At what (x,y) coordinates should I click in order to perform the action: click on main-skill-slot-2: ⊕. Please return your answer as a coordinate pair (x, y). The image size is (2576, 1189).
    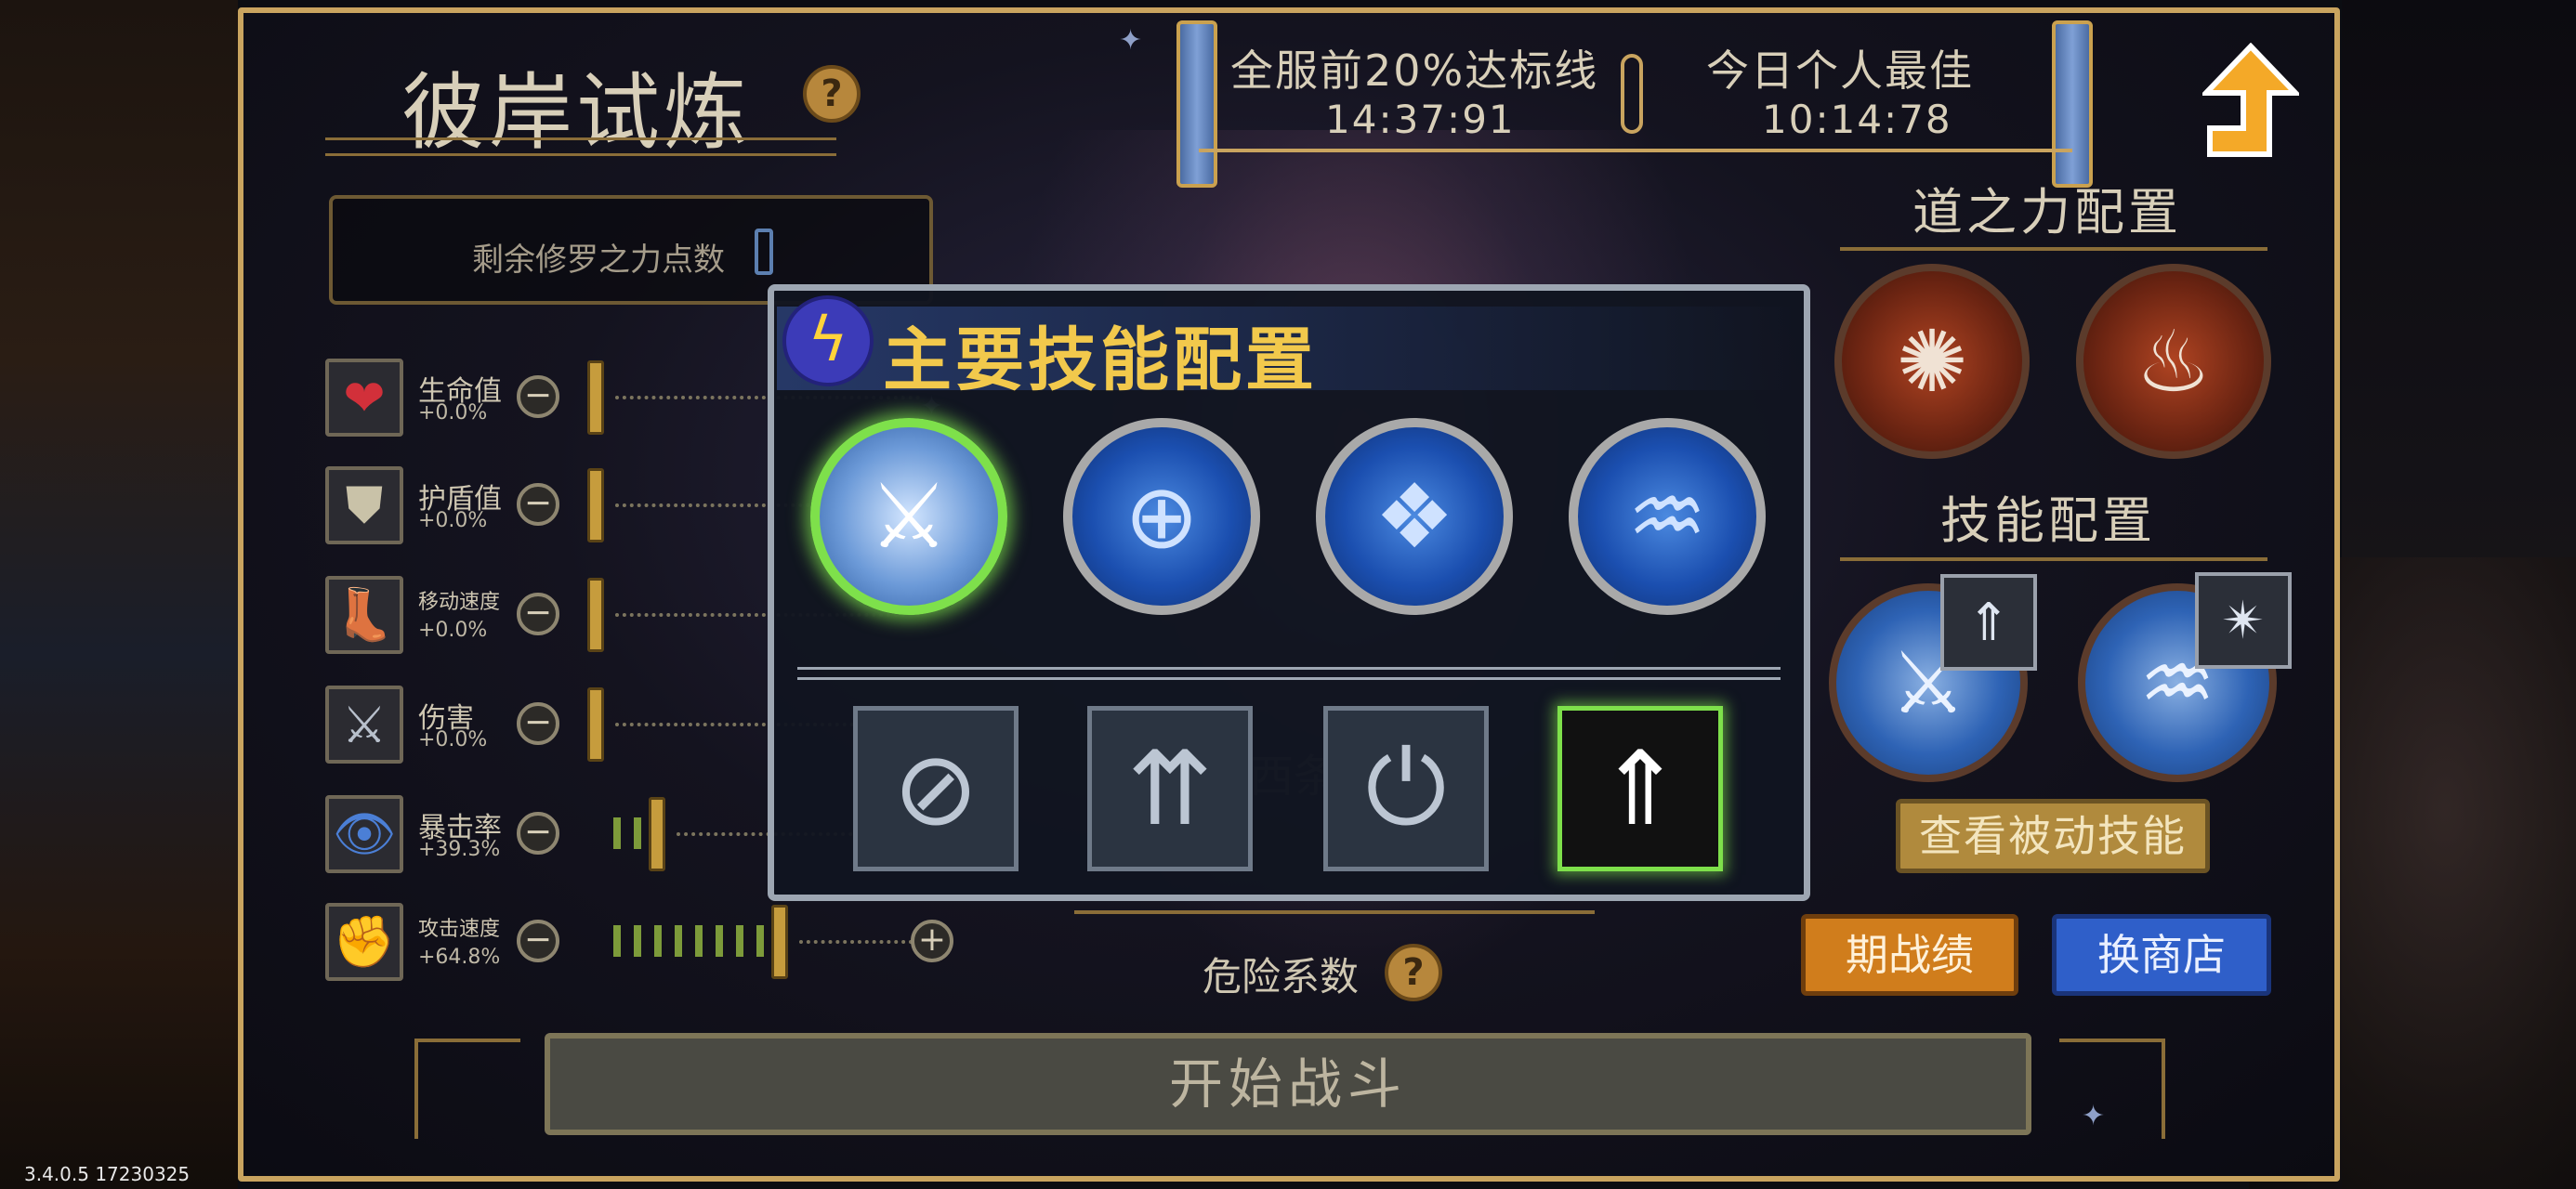
    Looking at the image, I should click on (1161, 516).